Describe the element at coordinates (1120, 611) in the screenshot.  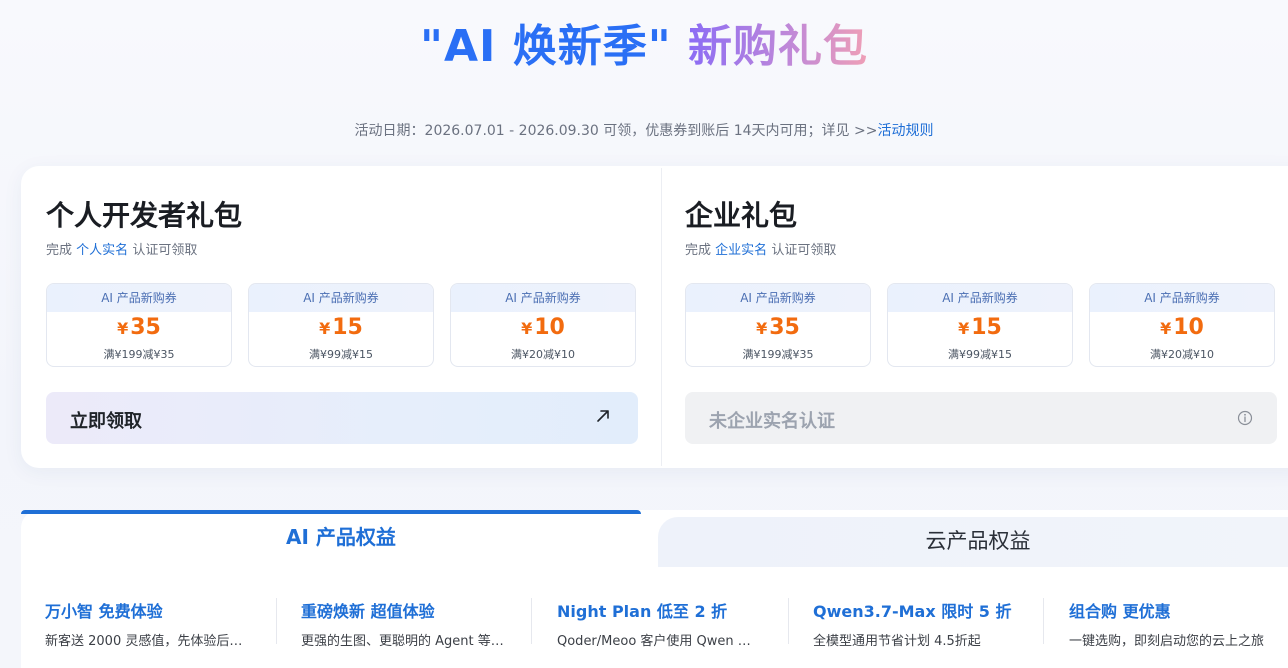
I see `benefit-title: 组合购 更优惠` at that location.